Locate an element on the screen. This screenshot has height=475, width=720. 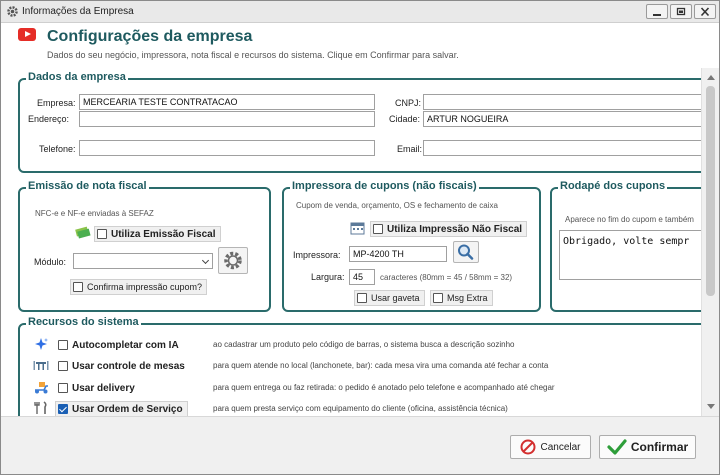
cash-drawer-checkbox-box is located at coordinates (362, 298).